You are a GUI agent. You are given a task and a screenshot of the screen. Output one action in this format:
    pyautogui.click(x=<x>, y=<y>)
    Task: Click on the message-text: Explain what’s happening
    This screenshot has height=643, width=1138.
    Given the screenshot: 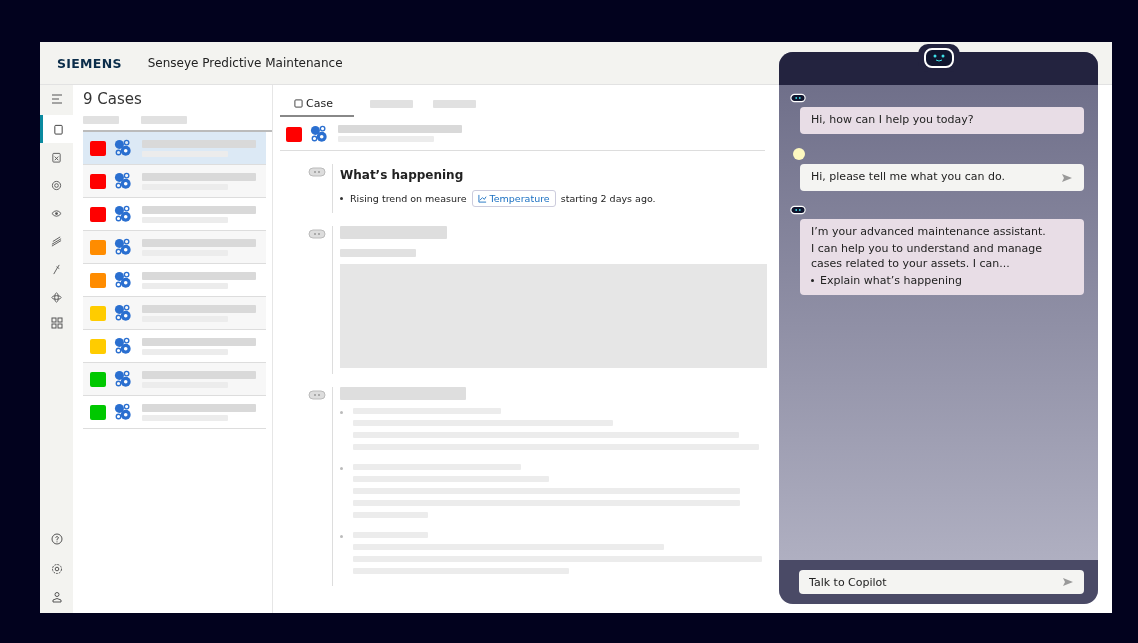 What is the action you would take?
    pyautogui.click(x=891, y=280)
    